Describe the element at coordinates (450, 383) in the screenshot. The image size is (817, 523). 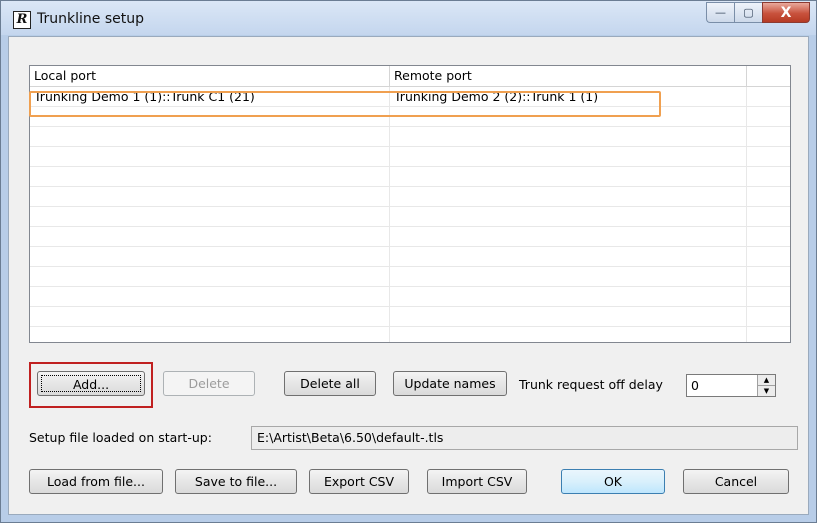
I see `update-names-button: Update names` at that location.